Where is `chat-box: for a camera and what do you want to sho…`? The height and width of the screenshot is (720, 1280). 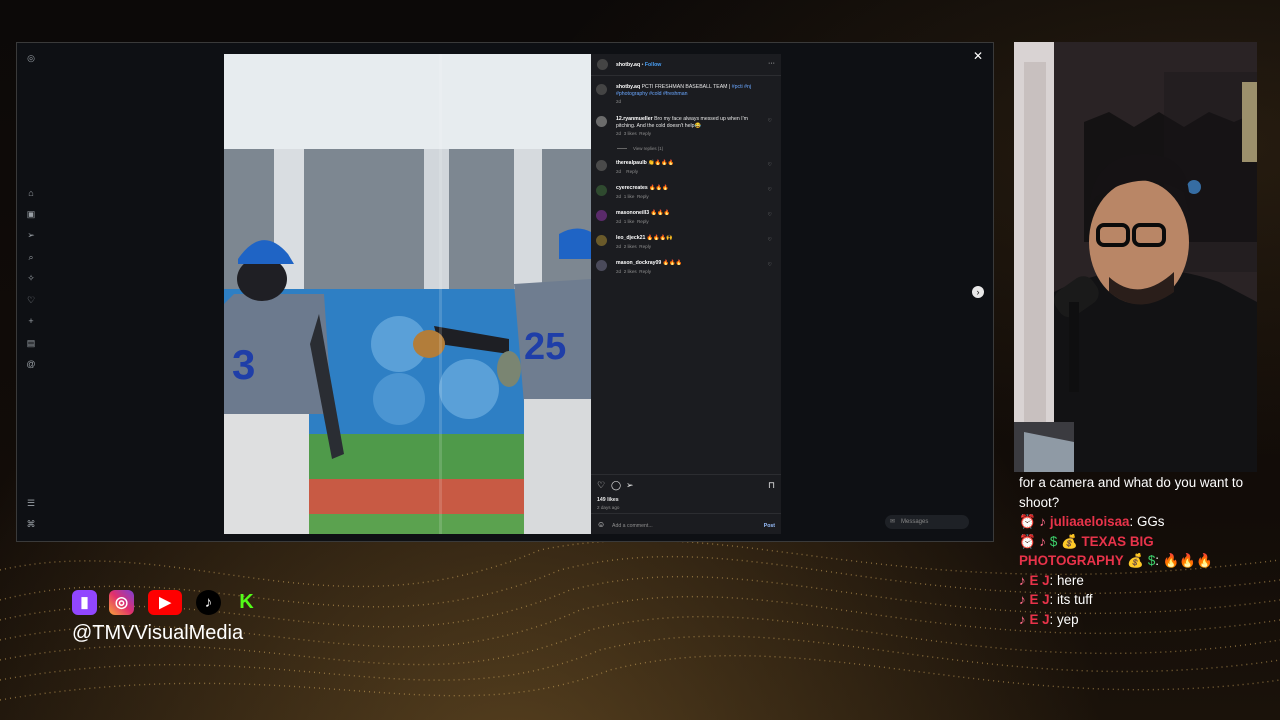
chat-box: for a camera and what do you want to sho… is located at coordinates (1139, 551).